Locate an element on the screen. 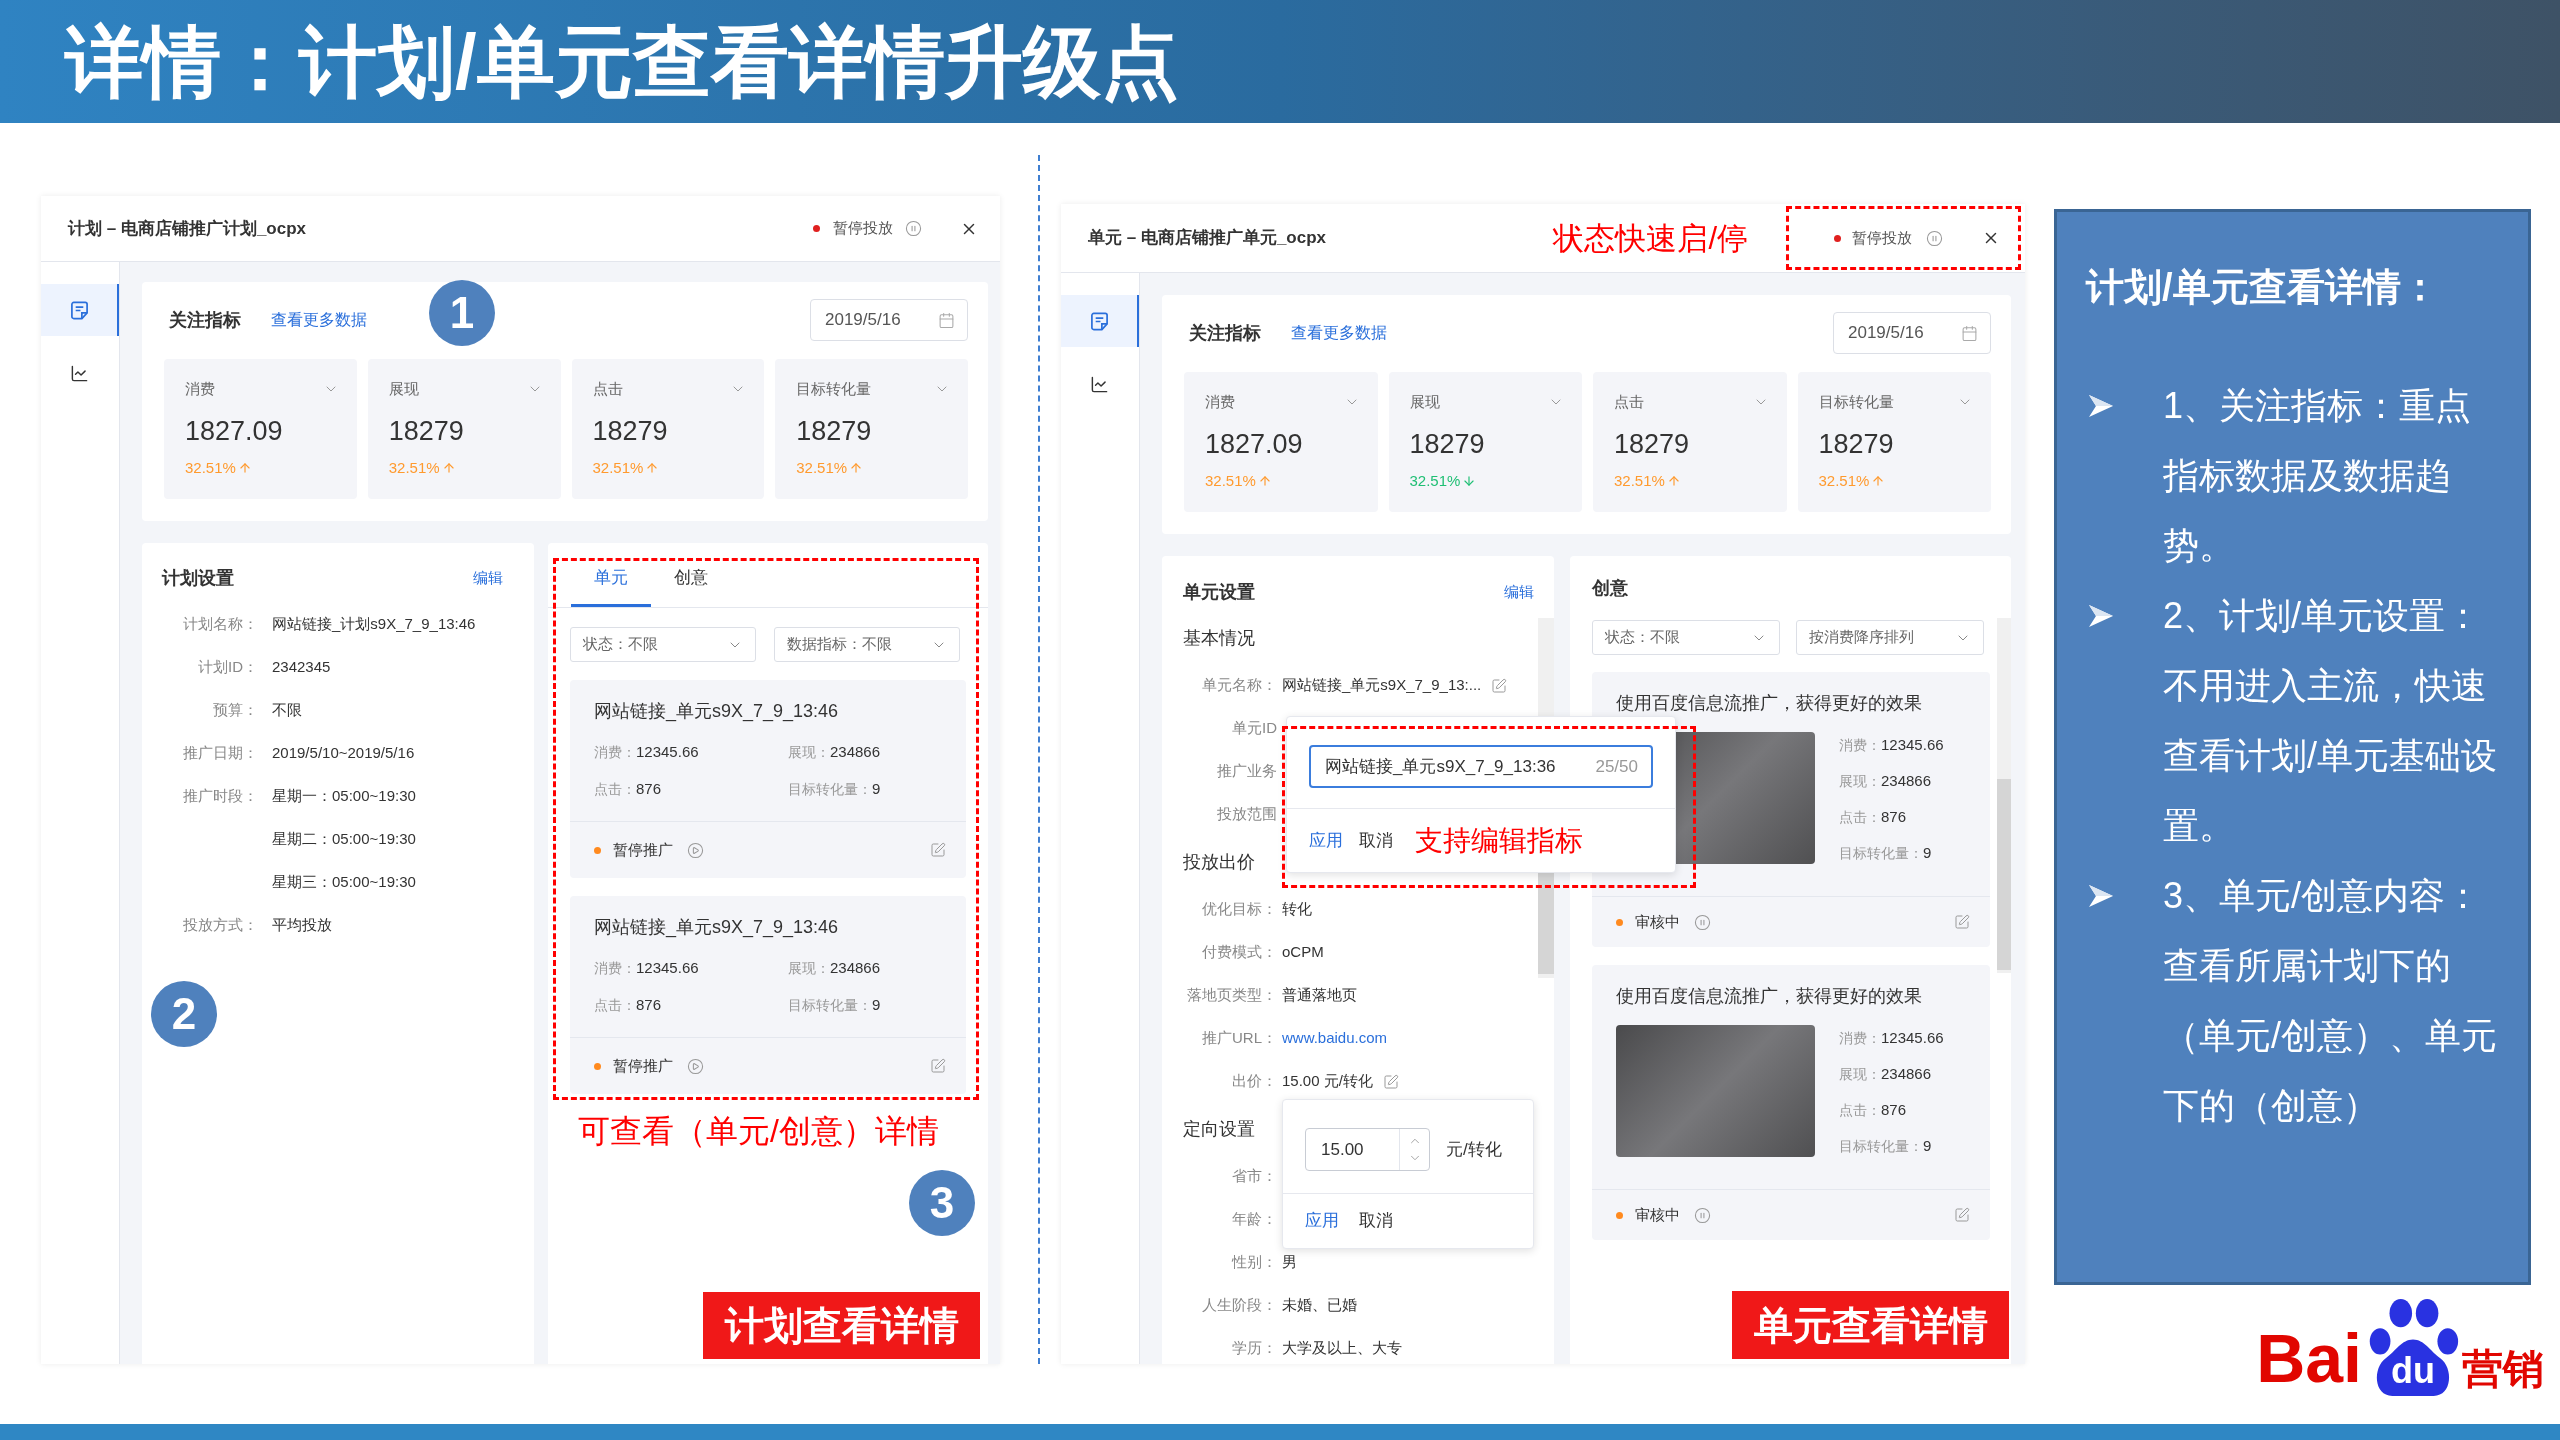 This screenshot has height=1440, width=2560. field-label: 学历： is located at coordinates (1254, 1348).